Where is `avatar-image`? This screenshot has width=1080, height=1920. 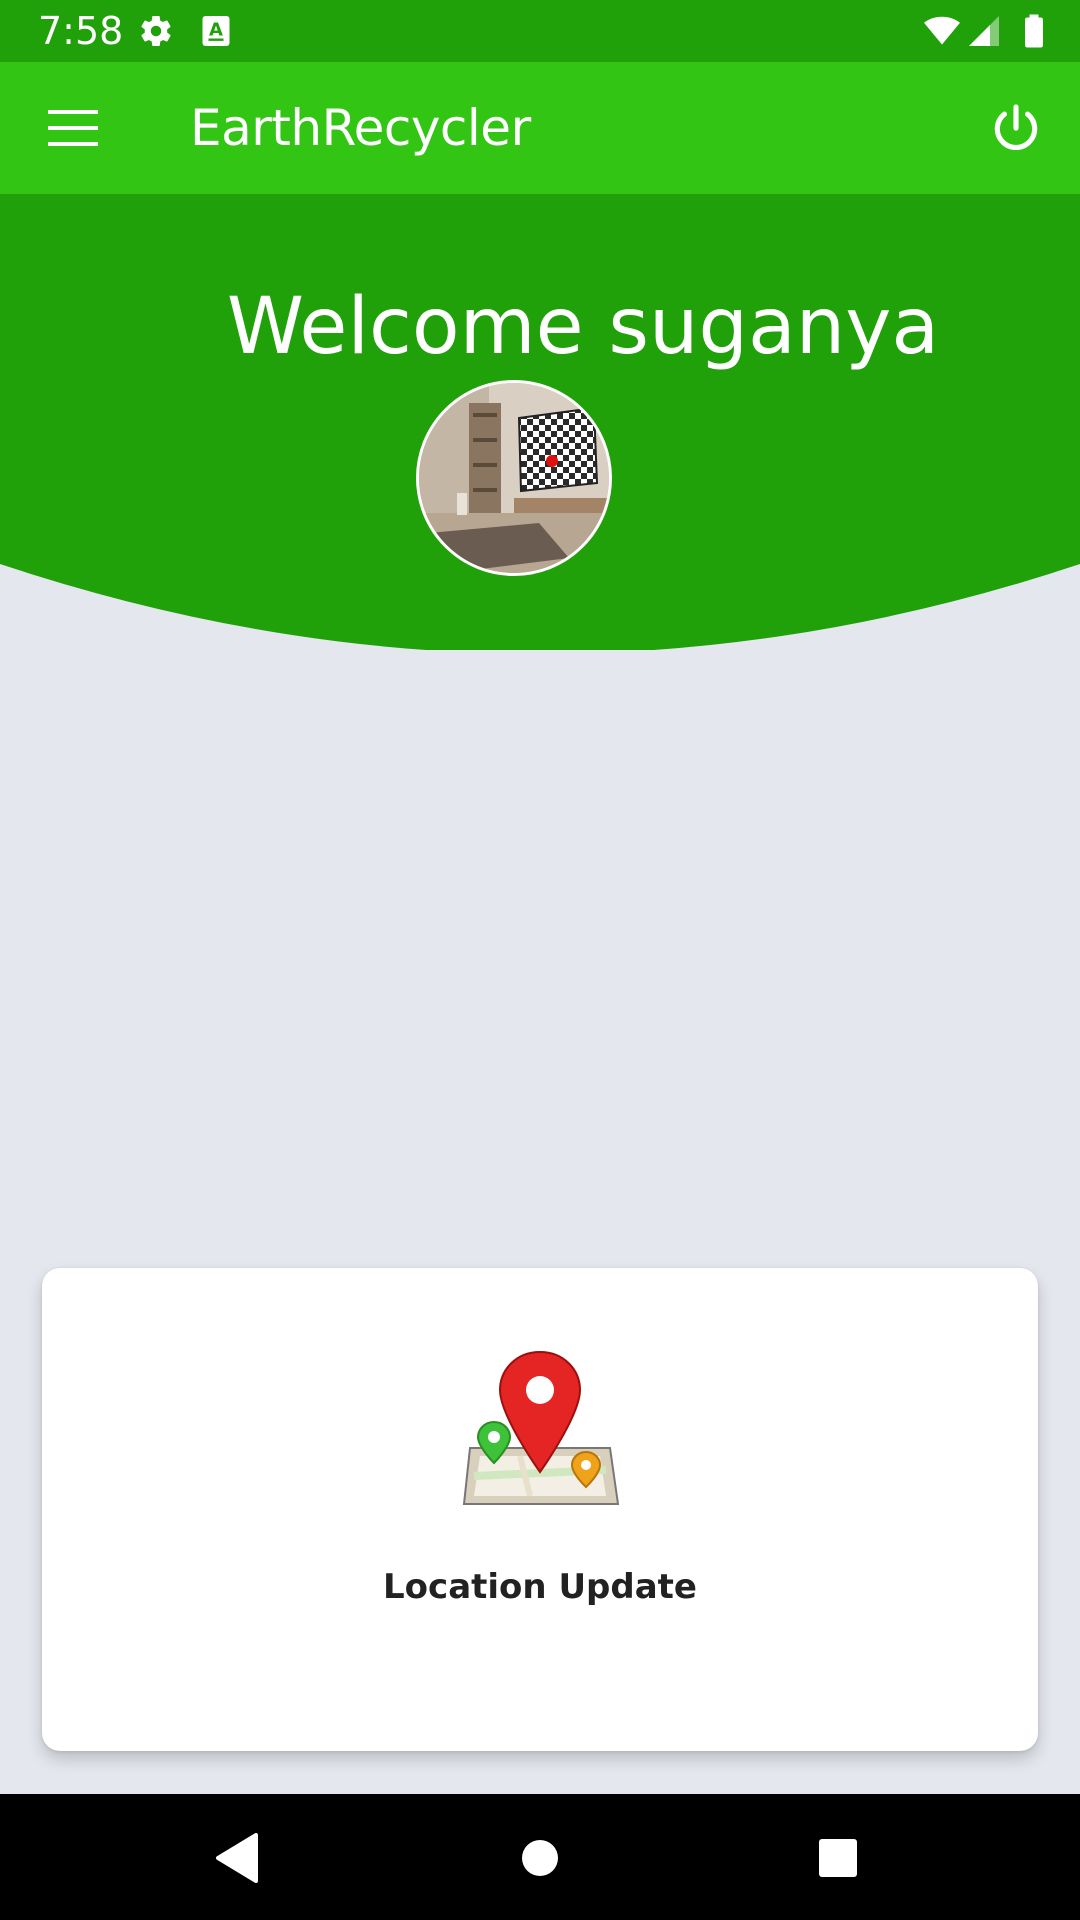 avatar-image is located at coordinates (514, 478).